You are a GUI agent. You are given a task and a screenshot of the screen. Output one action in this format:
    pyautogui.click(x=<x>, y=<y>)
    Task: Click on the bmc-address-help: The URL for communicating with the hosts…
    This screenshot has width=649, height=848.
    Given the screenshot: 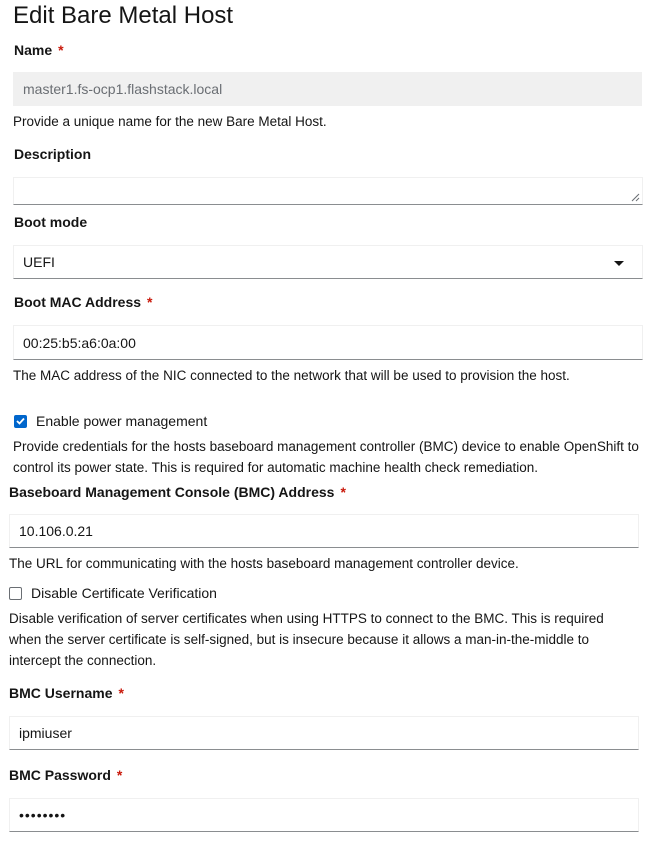 What is the action you would take?
    pyautogui.click(x=264, y=563)
    